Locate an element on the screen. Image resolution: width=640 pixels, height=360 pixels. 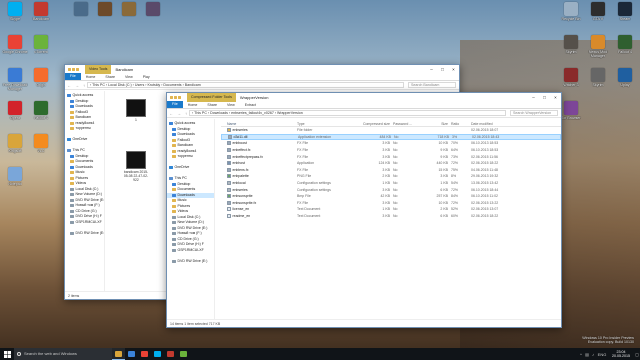
column-header: Date modified is located at coordinates (496, 124).